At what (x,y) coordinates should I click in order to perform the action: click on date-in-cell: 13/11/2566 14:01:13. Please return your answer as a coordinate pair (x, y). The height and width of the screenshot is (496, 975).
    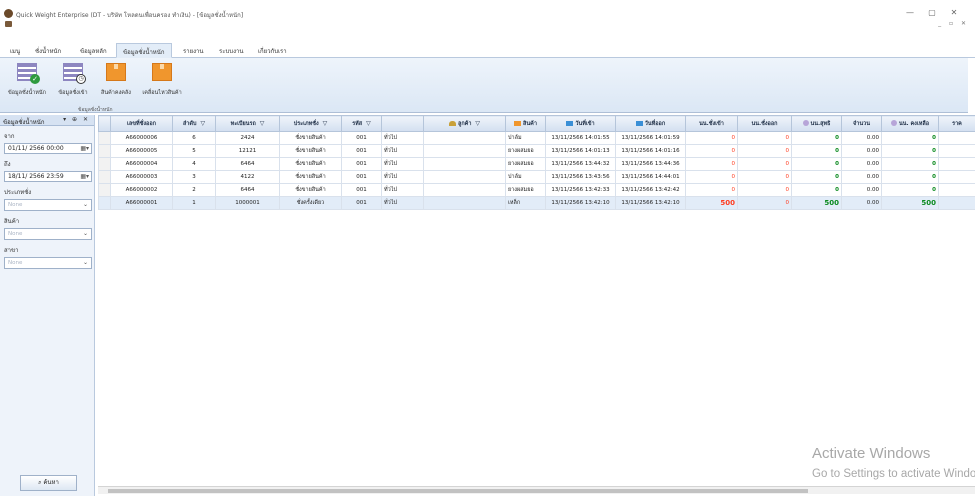
    Looking at the image, I should click on (580, 151).